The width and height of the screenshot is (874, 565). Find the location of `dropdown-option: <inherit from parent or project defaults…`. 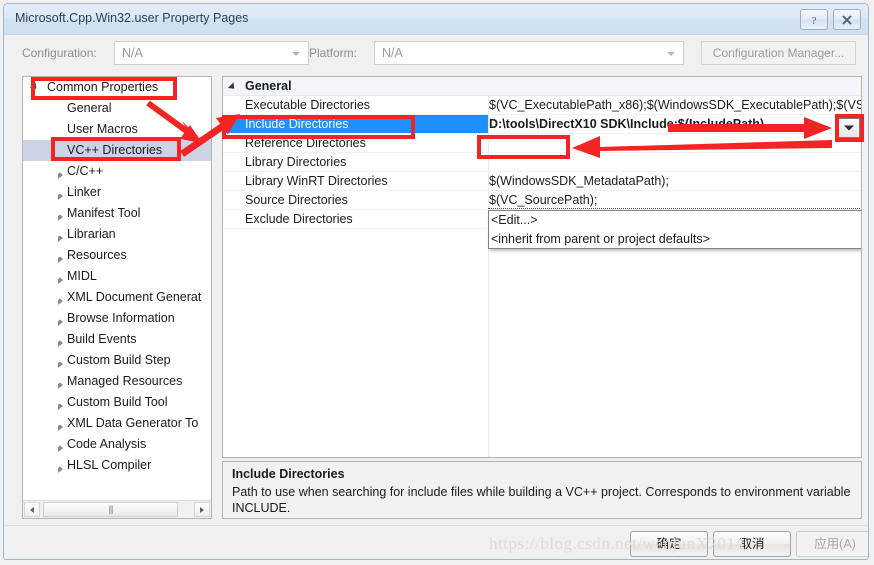

dropdown-option: <inherit from parent or project defaults… is located at coordinates (675, 239).